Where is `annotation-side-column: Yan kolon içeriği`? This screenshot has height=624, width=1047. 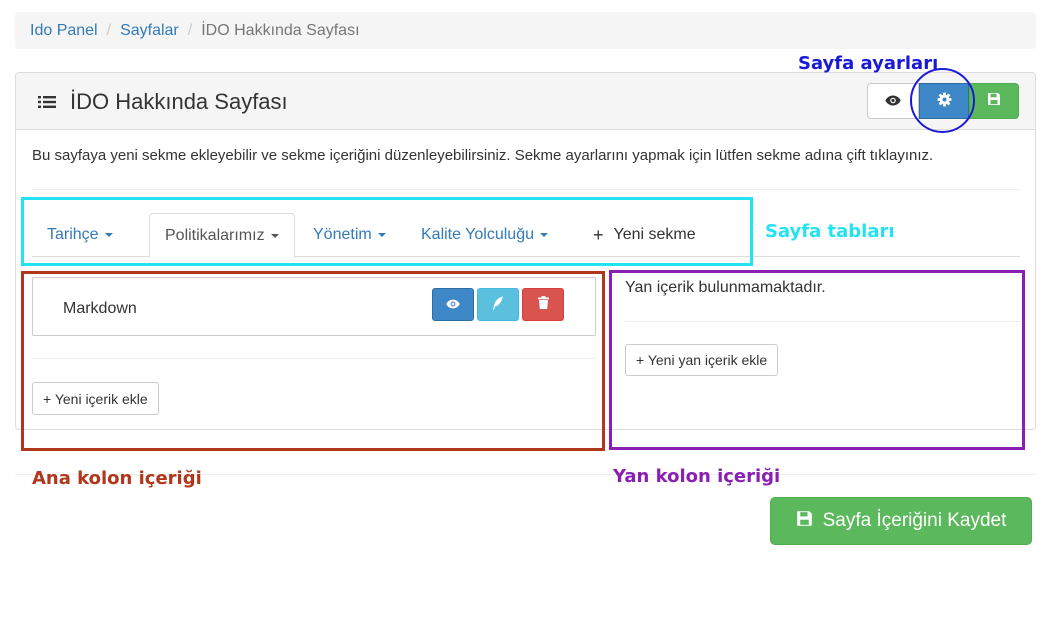
annotation-side-column: Yan kolon içeriği is located at coordinates (697, 476).